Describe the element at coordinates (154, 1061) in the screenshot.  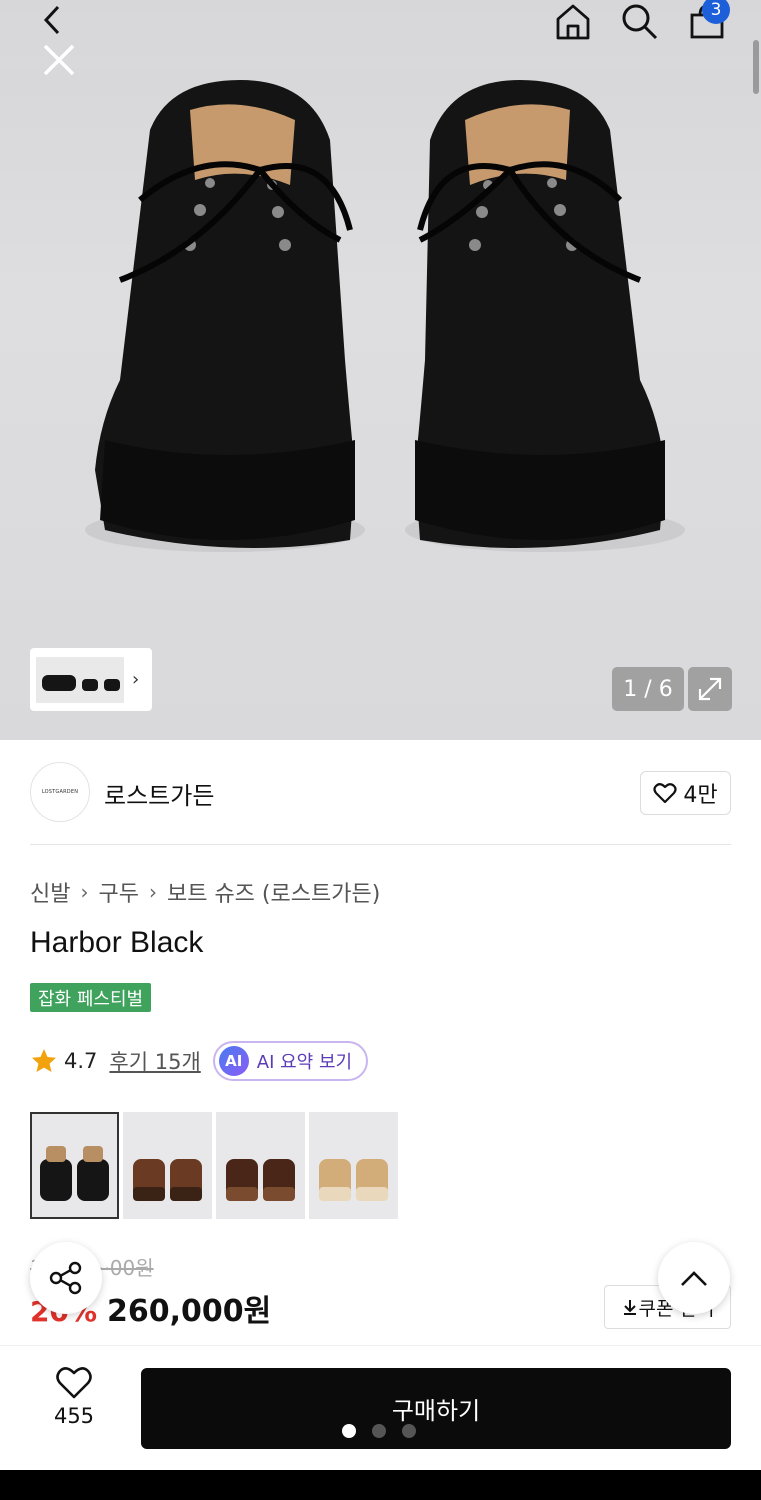
I see `review-link: 후기 15개` at that location.